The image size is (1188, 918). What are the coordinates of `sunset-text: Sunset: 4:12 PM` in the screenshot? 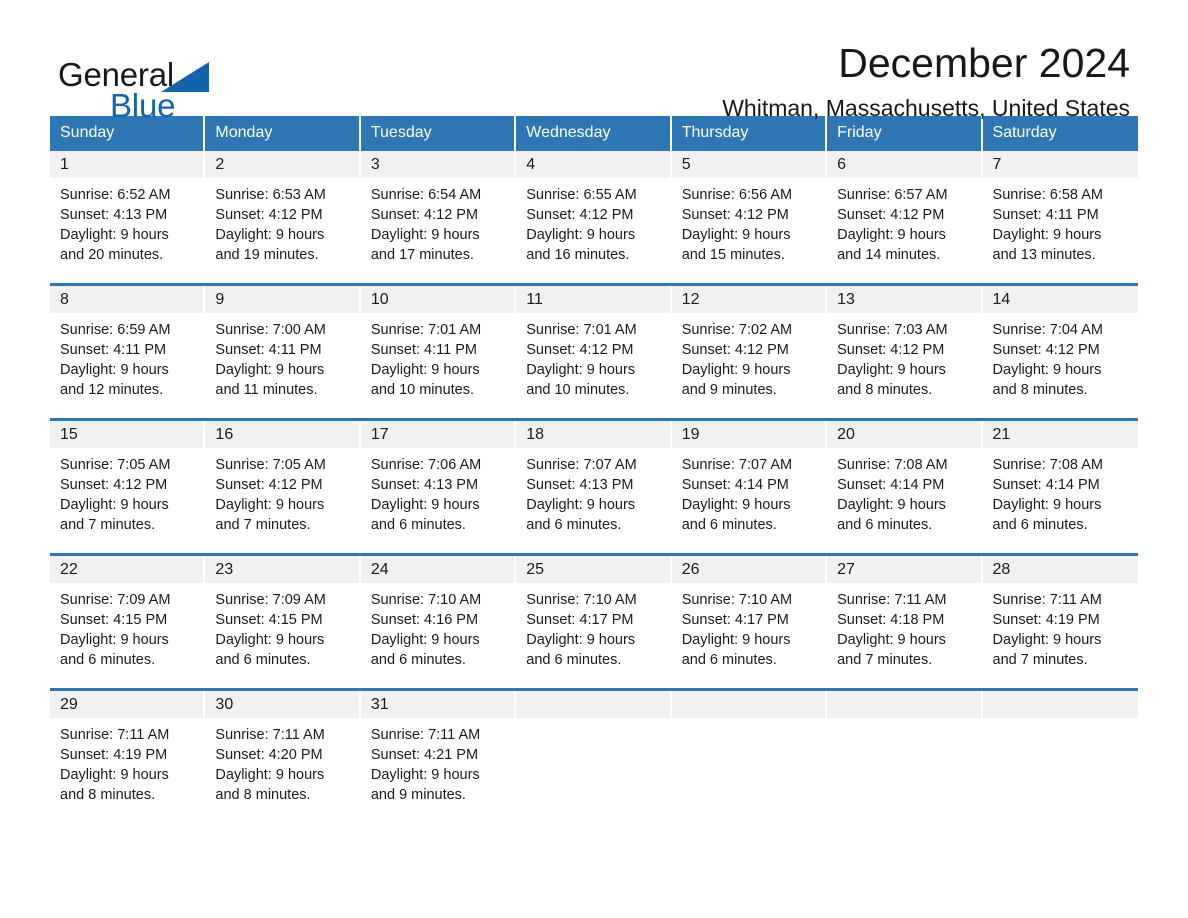 It's located at (735, 350).